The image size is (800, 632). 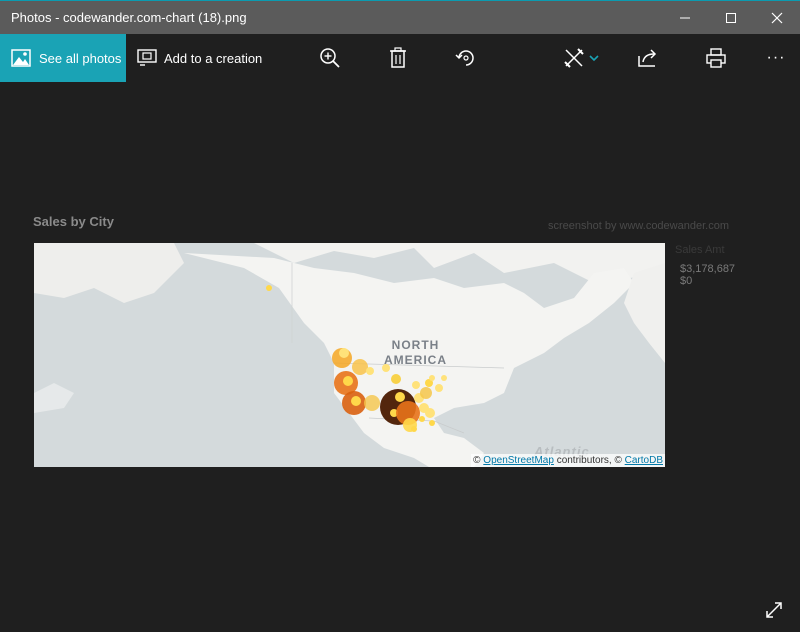 I want to click on share-icon, so click(x=647, y=58).